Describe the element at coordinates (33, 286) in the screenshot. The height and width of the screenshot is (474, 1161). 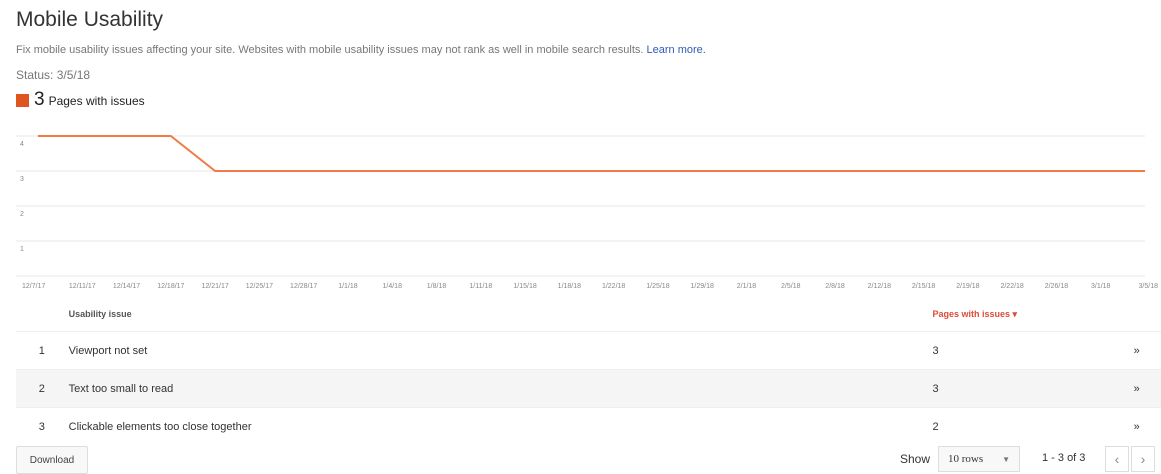
I see `x-tick-label: 12/7/17` at that location.